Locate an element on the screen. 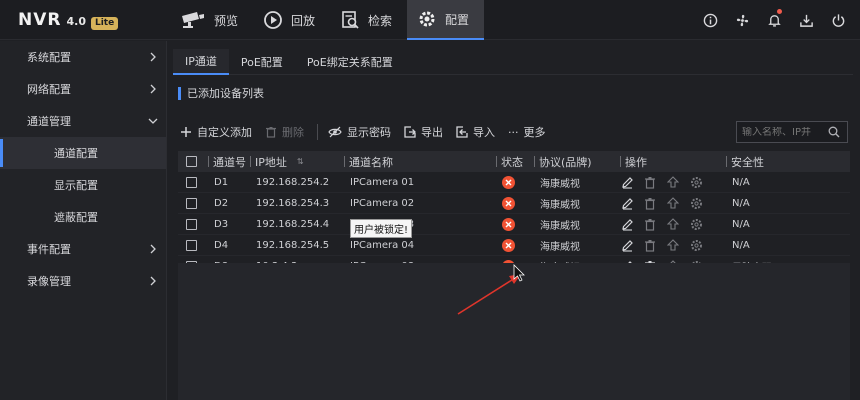 The image size is (860, 400). nav-playback-label: 回放 is located at coordinates (303, 20).